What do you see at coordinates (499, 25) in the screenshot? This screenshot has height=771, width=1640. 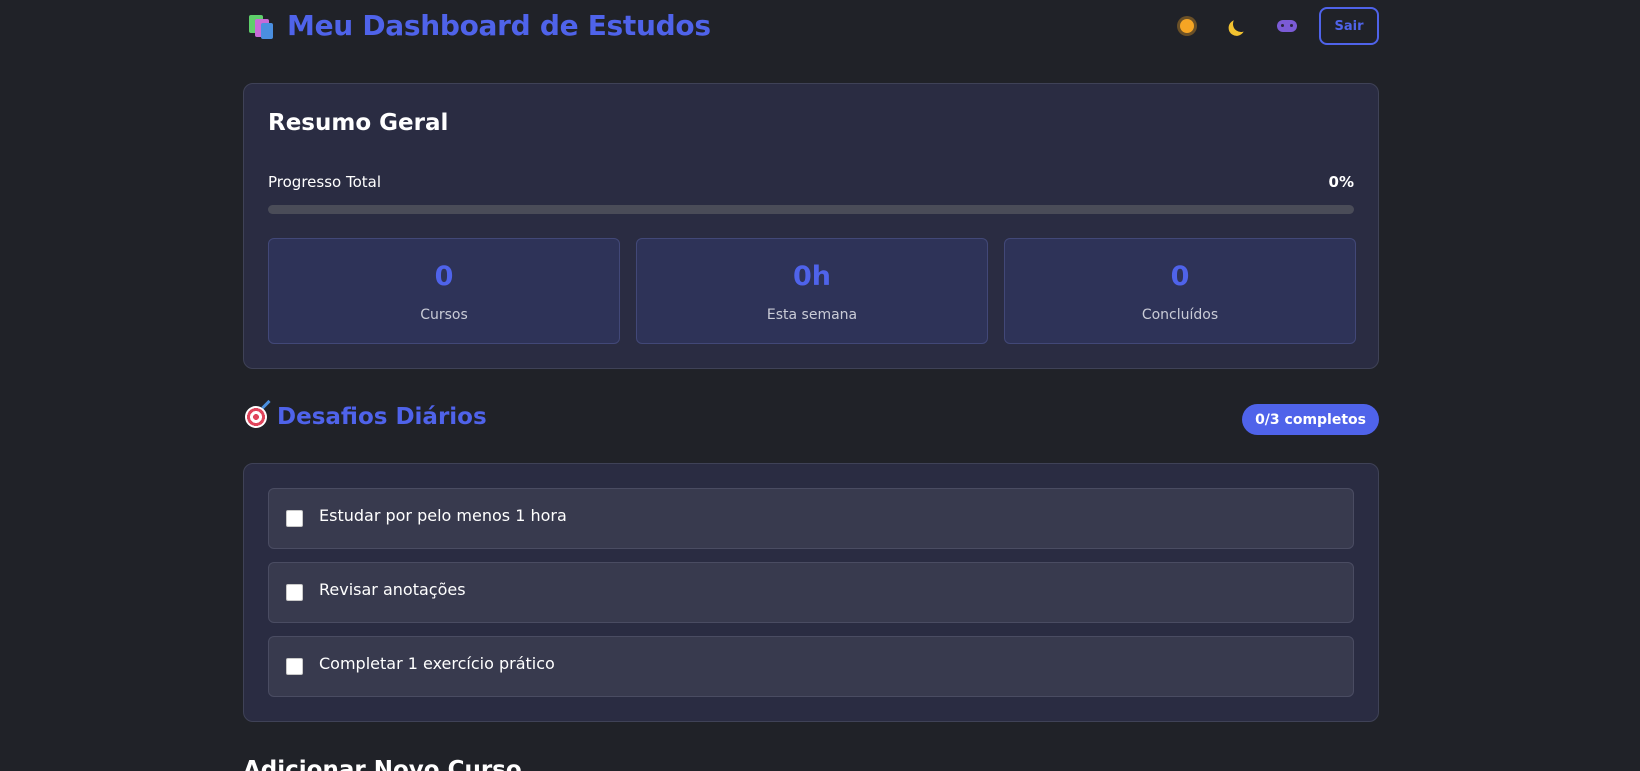 I see `page-title: Meu Dashboard de Estudos` at bounding box center [499, 25].